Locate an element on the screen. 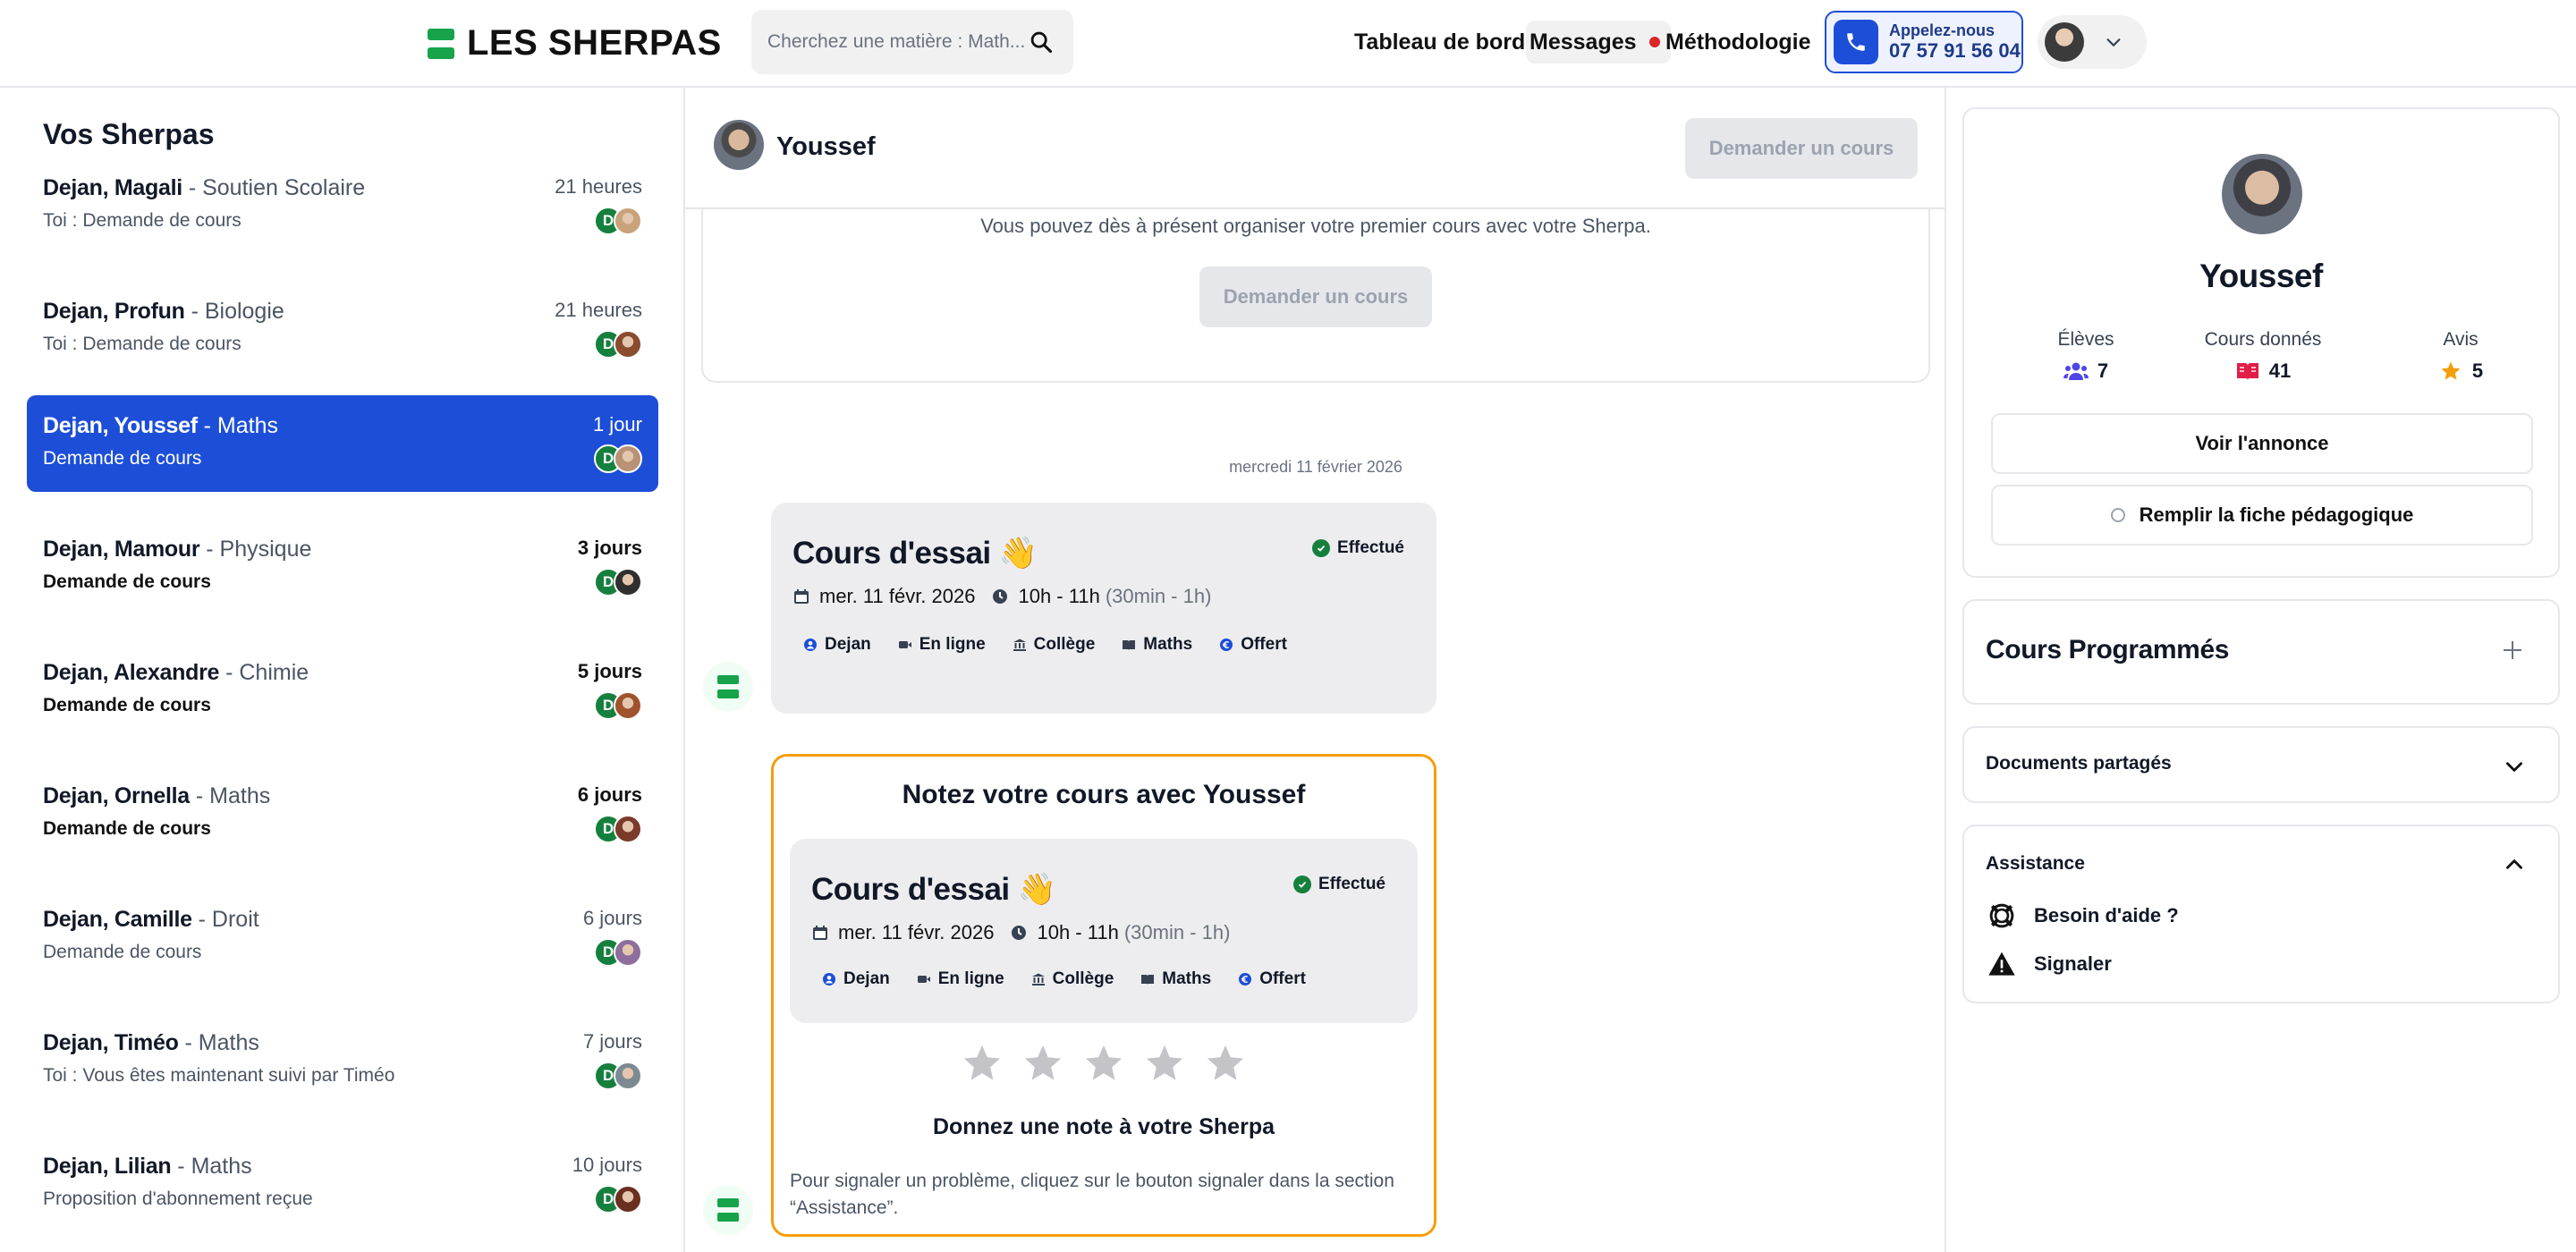 The width and height of the screenshot is (2576, 1252). logo-text: LES SHERPAS is located at coordinates (594, 43).